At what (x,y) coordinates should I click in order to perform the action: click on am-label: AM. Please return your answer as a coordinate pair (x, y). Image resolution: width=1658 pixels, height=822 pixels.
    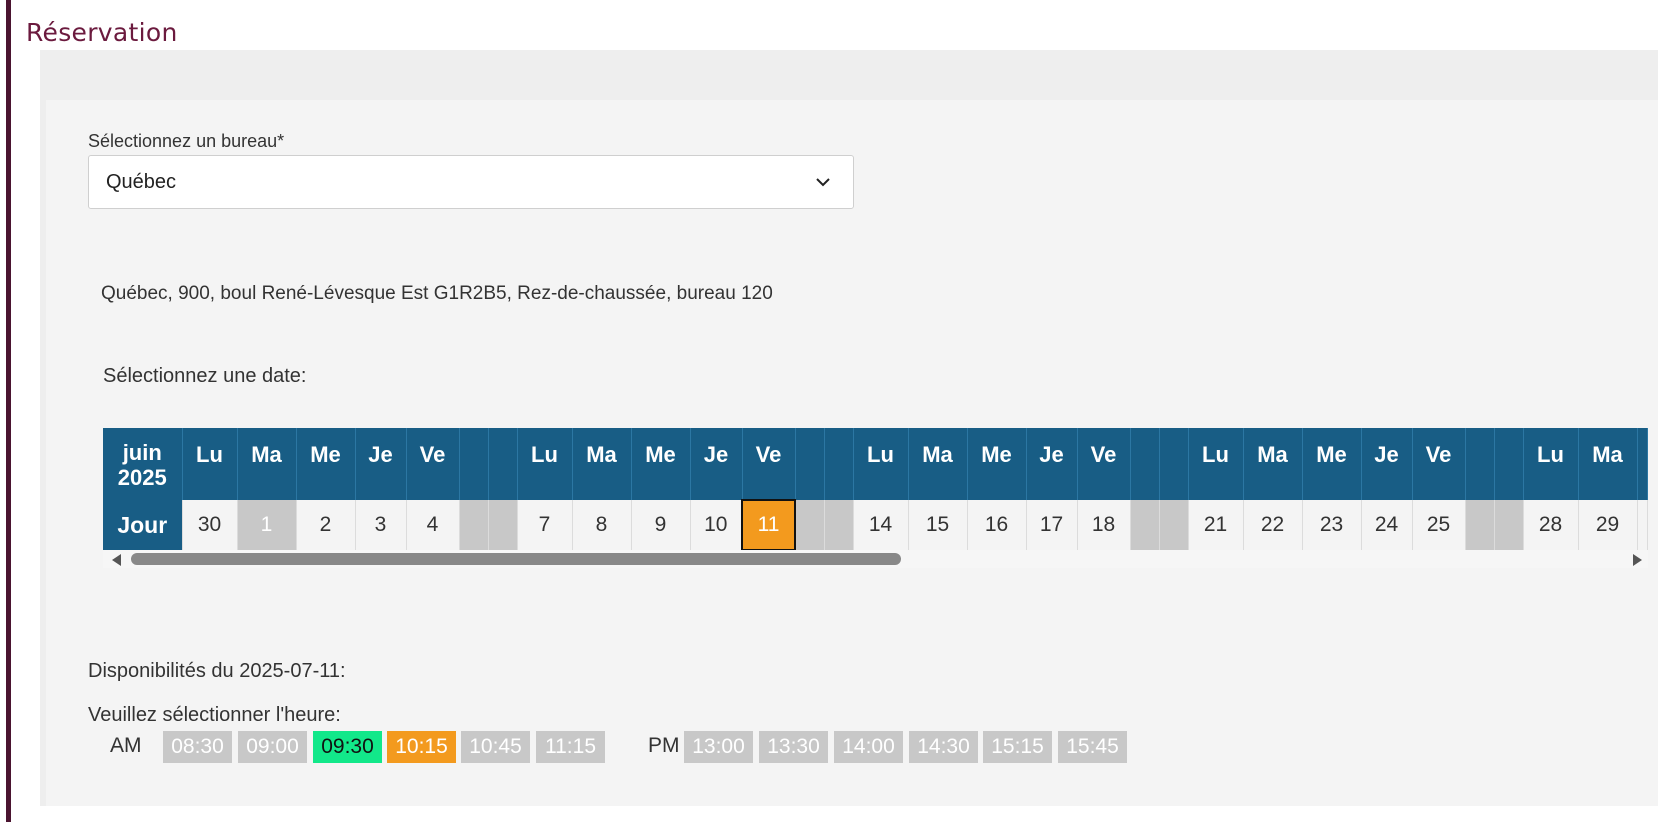
    Looking at the image, I should click on (126, 745).